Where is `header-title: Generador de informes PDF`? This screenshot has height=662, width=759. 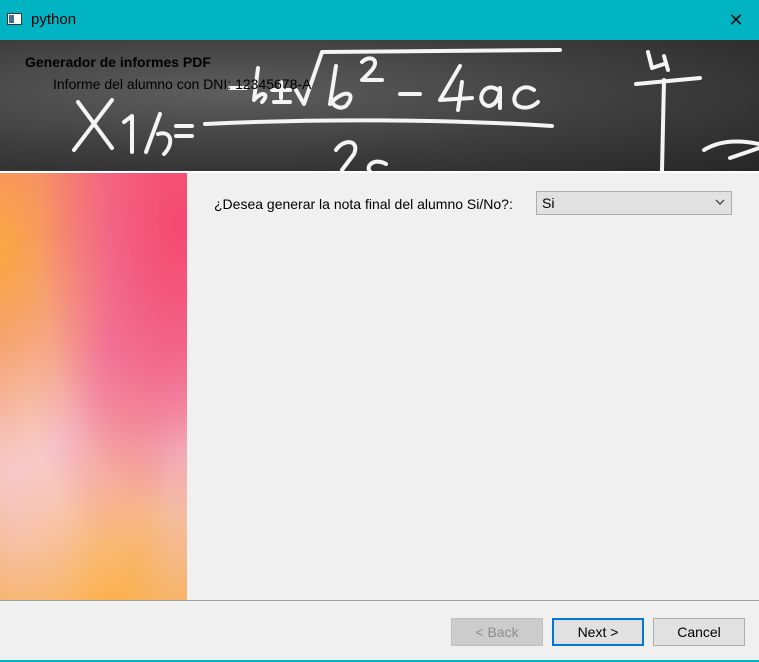 header-title: Generador de informes PDF is located at coordinates (118, 62).